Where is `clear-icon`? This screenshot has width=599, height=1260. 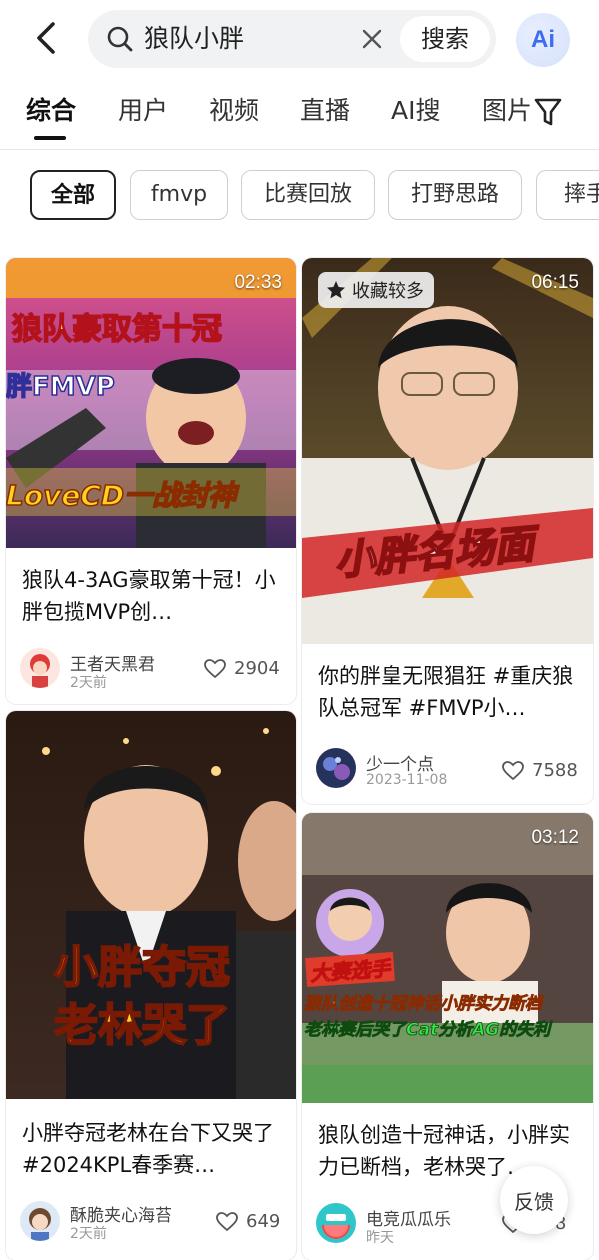 clear-icon is located at coordinates (372, 39).